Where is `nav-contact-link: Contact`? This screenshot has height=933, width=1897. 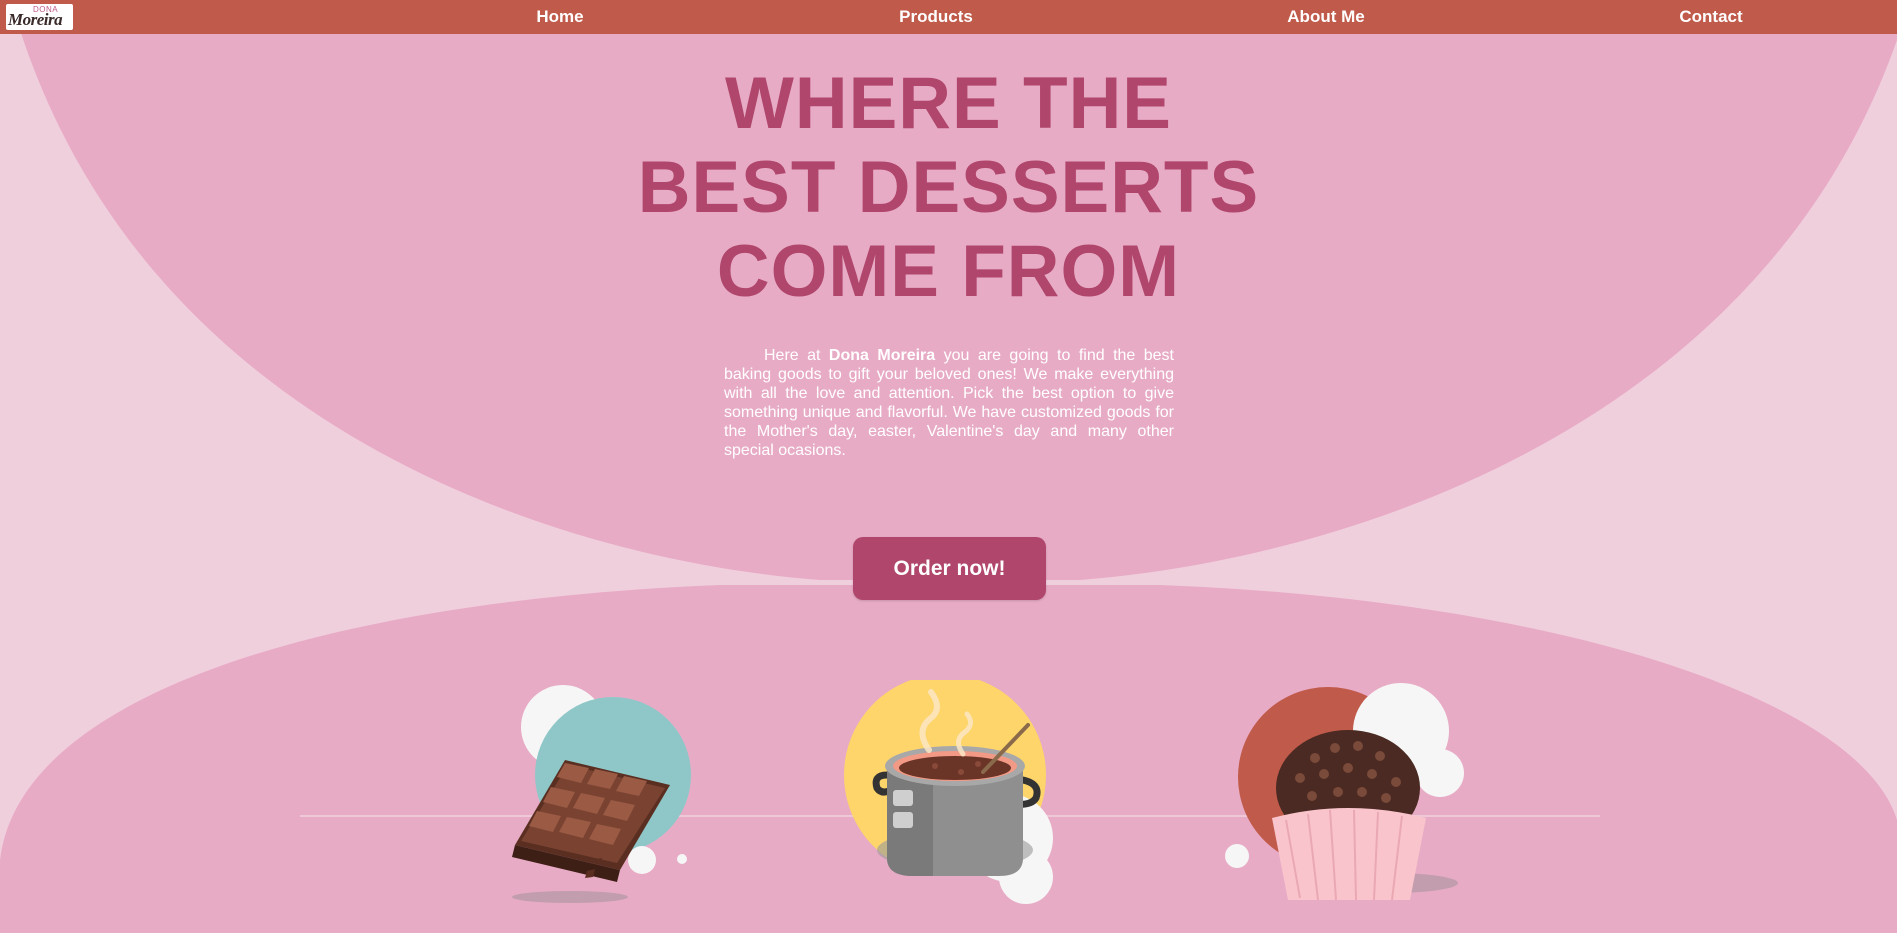 nav-contact-link: Contact is located at coordinates (1710, 17).